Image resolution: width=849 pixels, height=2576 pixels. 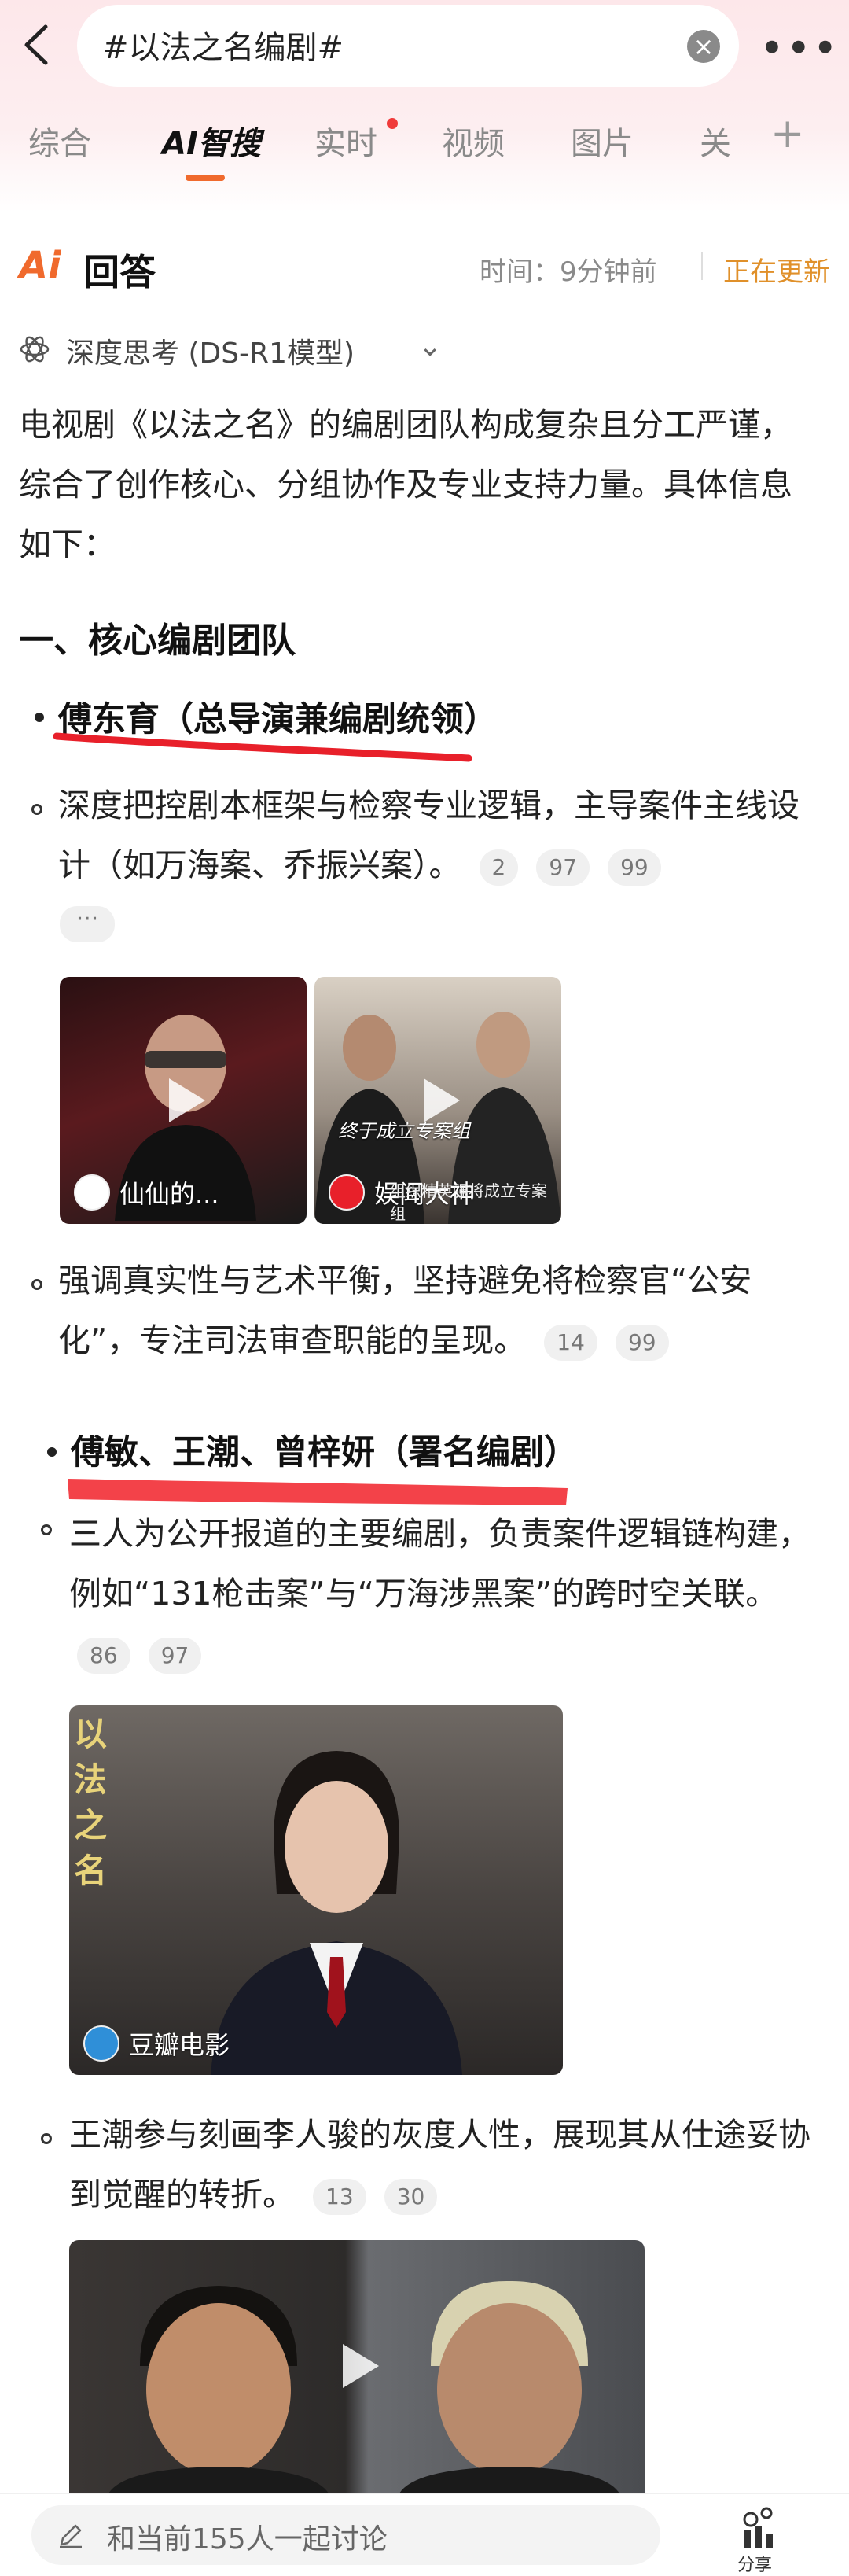 I want to click on tab-images: 图片, so click(x=602, y=141).